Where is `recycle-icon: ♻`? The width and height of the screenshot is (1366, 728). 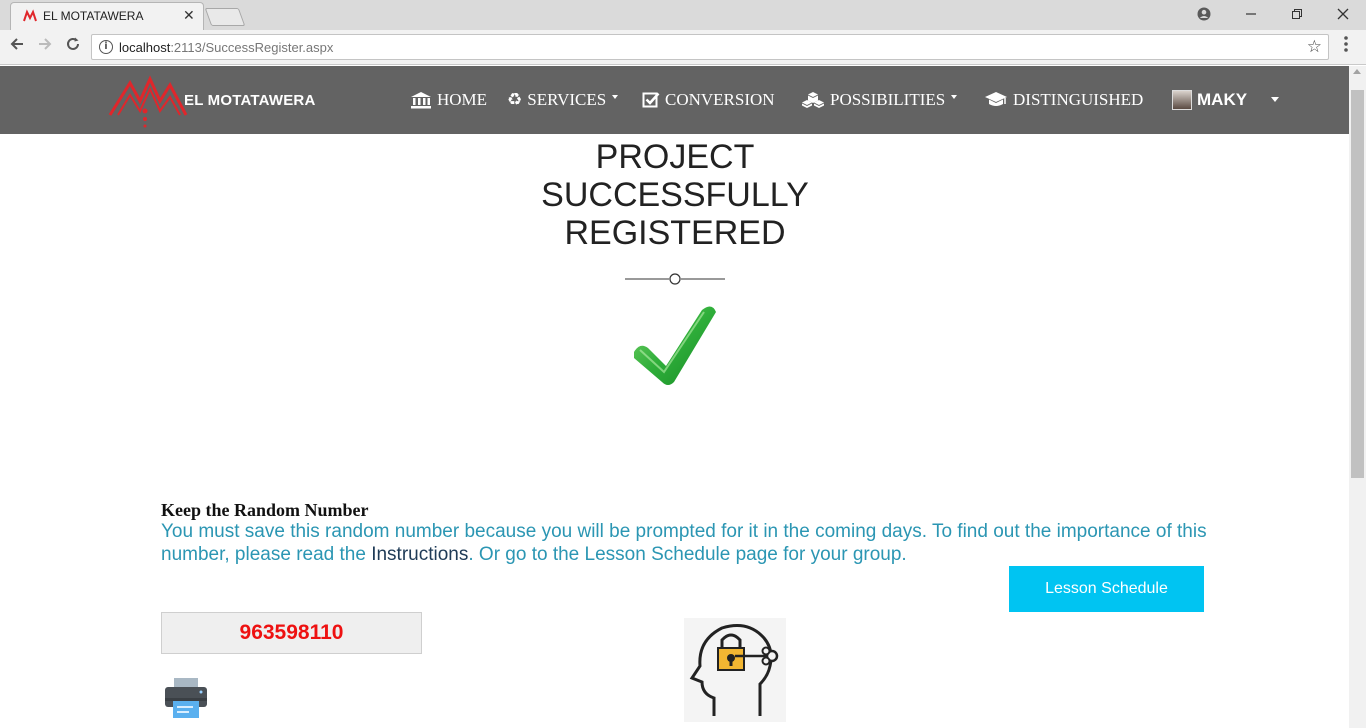
recycle-icon: ♻ is located at coordinates (515, 99).